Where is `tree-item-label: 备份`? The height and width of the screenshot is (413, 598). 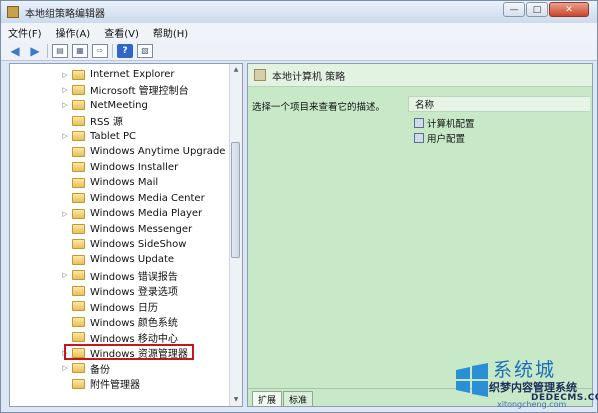 tree-item-label: 备份 is located at coordinates (100, 370).